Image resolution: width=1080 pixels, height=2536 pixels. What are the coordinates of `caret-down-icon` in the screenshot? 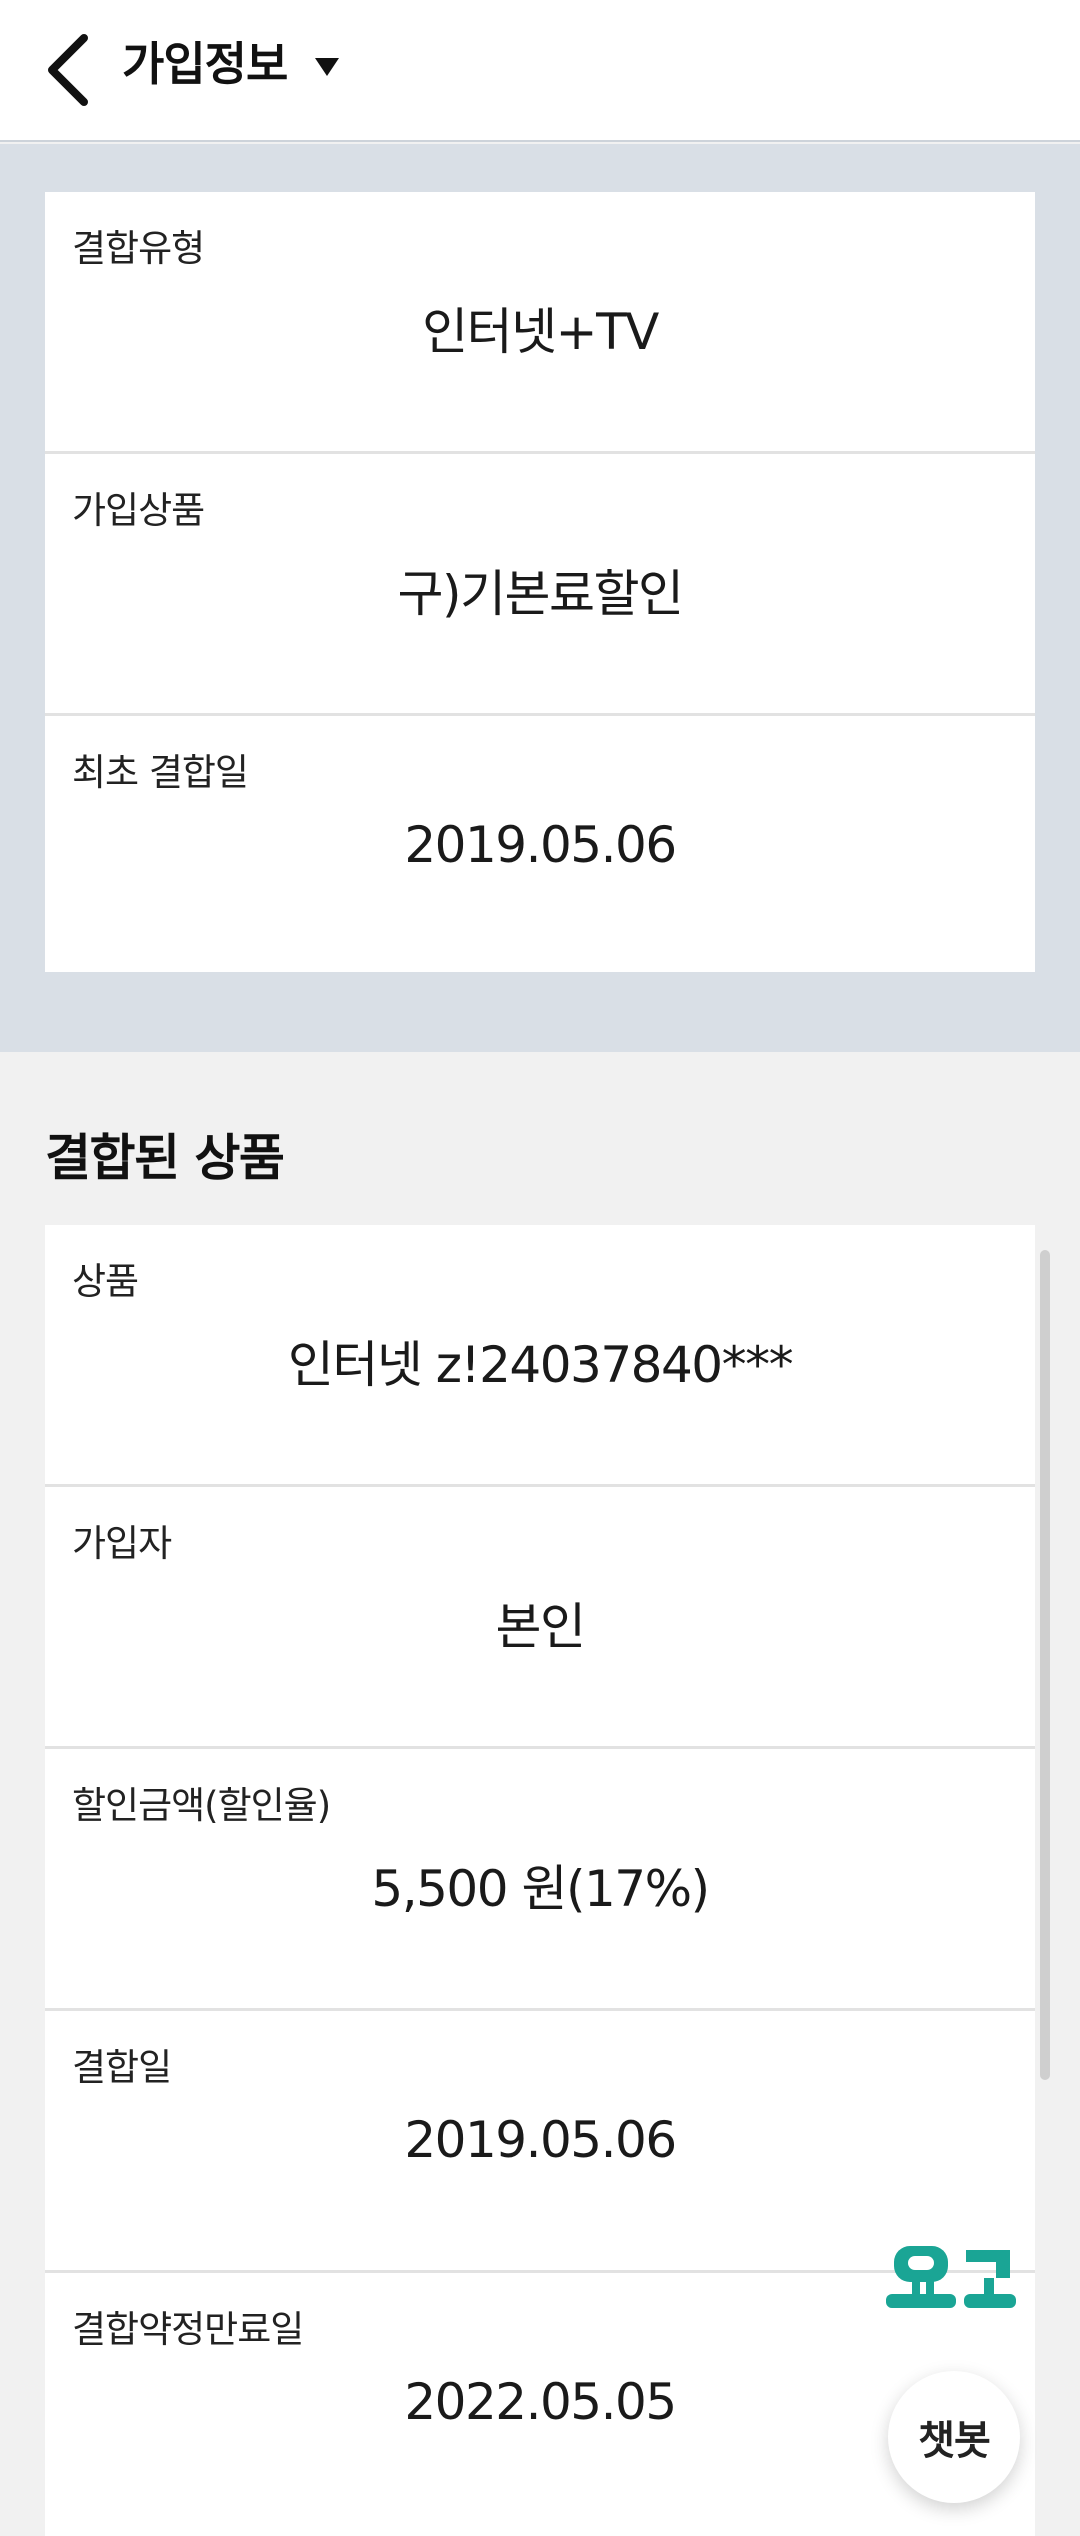 It's located at (327, 67).